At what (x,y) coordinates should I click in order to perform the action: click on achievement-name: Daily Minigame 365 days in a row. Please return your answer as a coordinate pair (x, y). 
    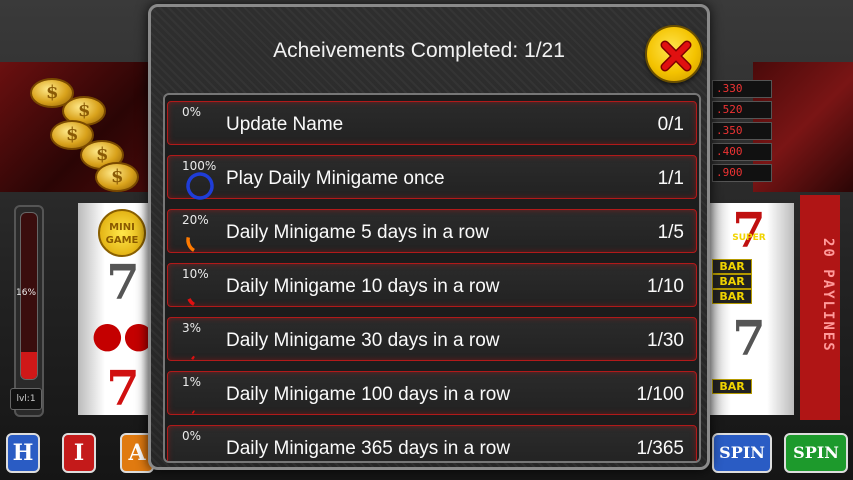
    Looking at the image, I should click on (368, 448).